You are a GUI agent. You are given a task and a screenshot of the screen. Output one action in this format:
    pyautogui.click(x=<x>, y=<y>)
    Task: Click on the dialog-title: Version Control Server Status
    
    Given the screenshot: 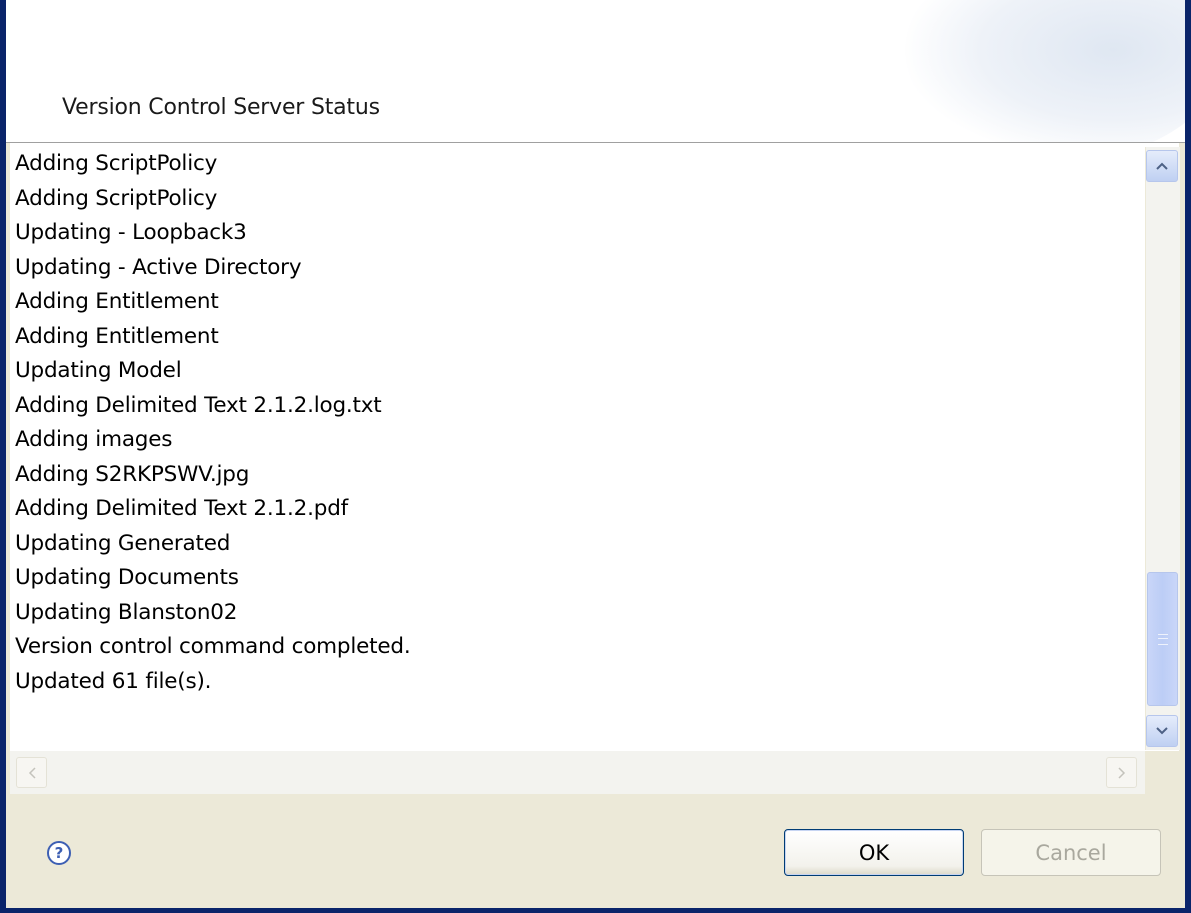 What is the action you would take?
    pyautogui.click(x=221, y=107)
    